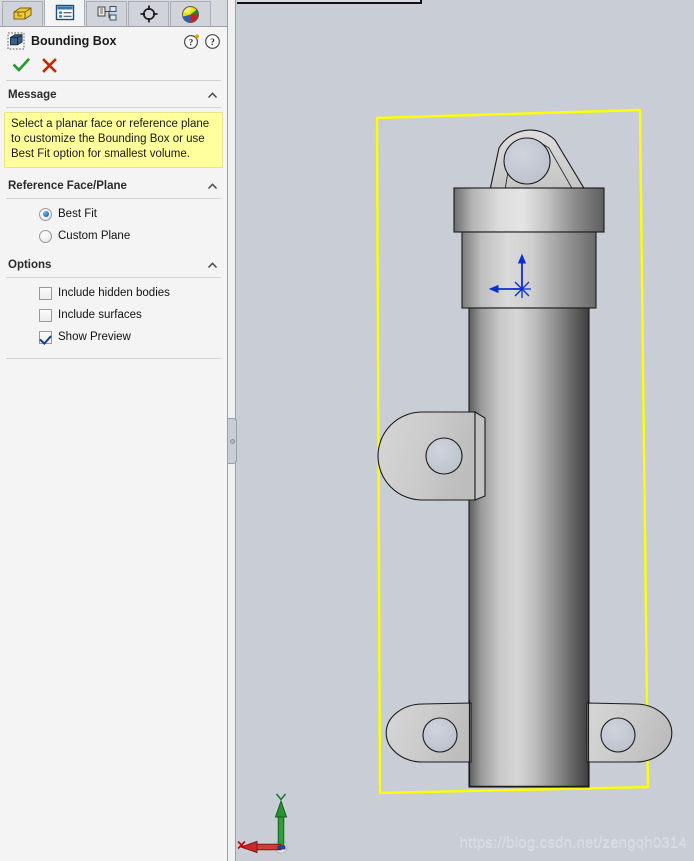 The height and width of the screenshot is (861, 694). I want to click on side-lug-hole, so click(444, 456).